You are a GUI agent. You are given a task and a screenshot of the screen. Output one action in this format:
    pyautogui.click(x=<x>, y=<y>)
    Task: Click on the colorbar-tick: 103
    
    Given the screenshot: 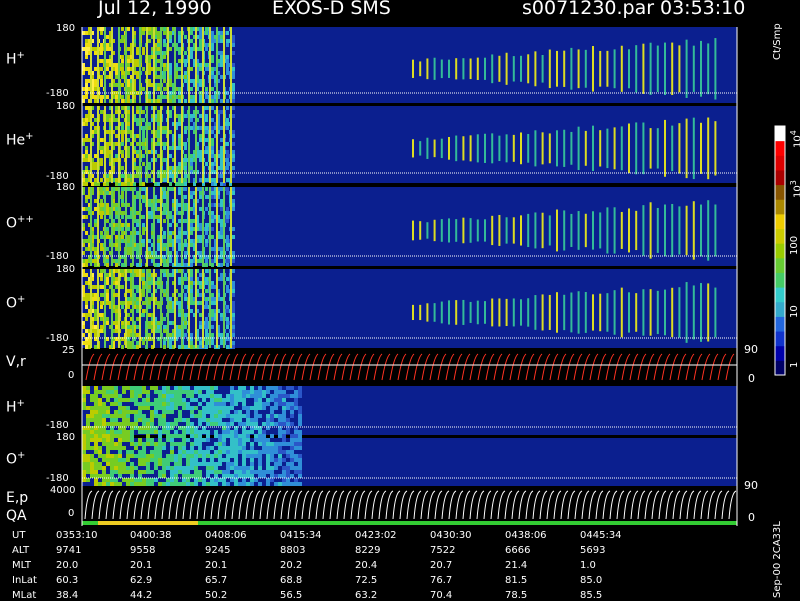 What is the action you would take?
    pyautogui.click(x=794, y=189)
    